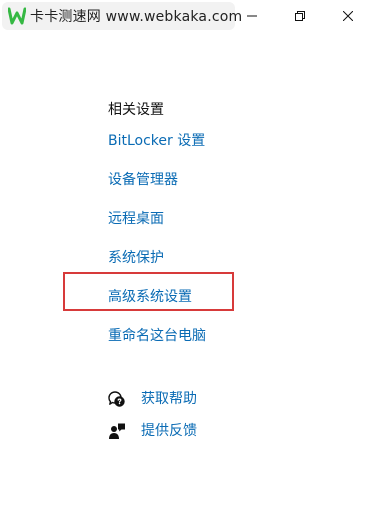 The image size is (372, 519). I want to click on watermark: 卡卡测速网 www.webkaka.com, so click(122, 16).